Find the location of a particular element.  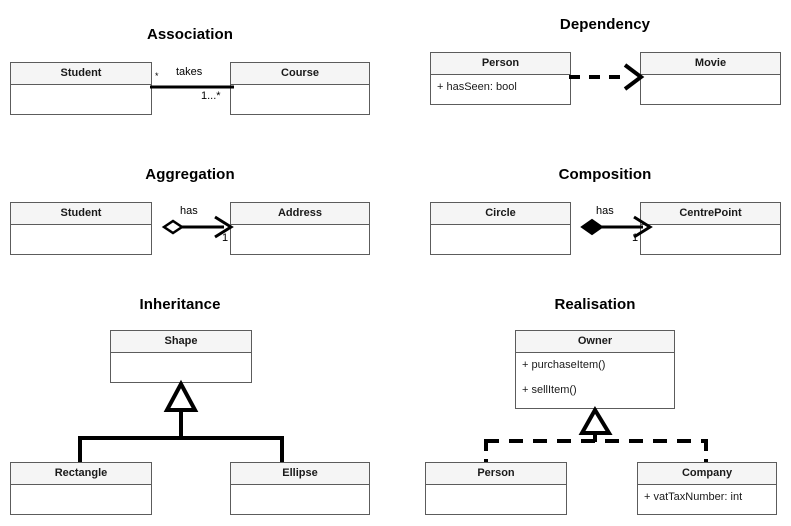

uml-class-course-association: Course is located at coordinates (300, 88).